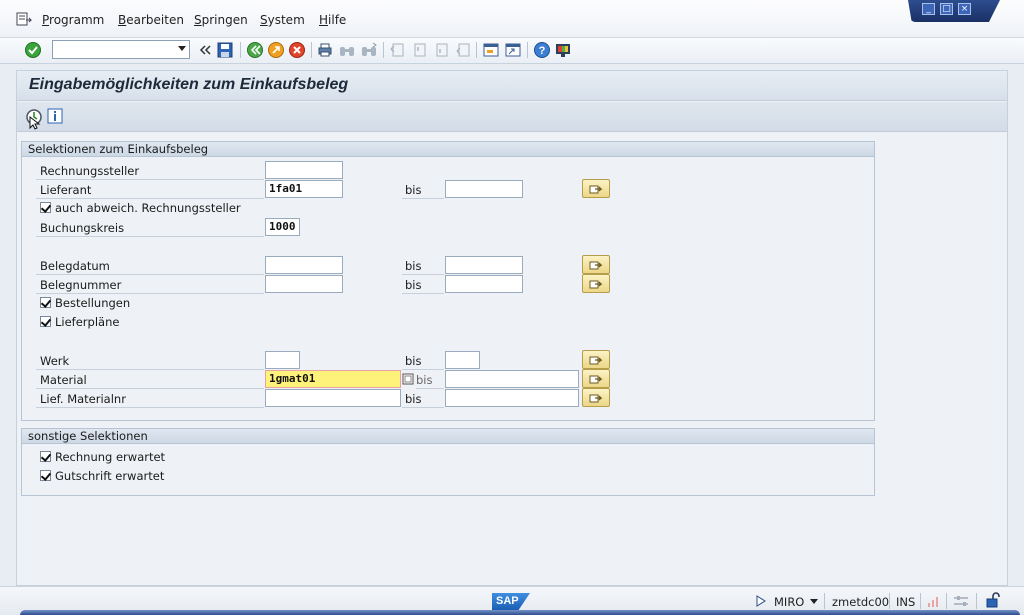 The image size is (1024, 615). Describe the element at coordinates (954, 11) in the screenshot. I see `window-controls: _ □ ×` at that location.